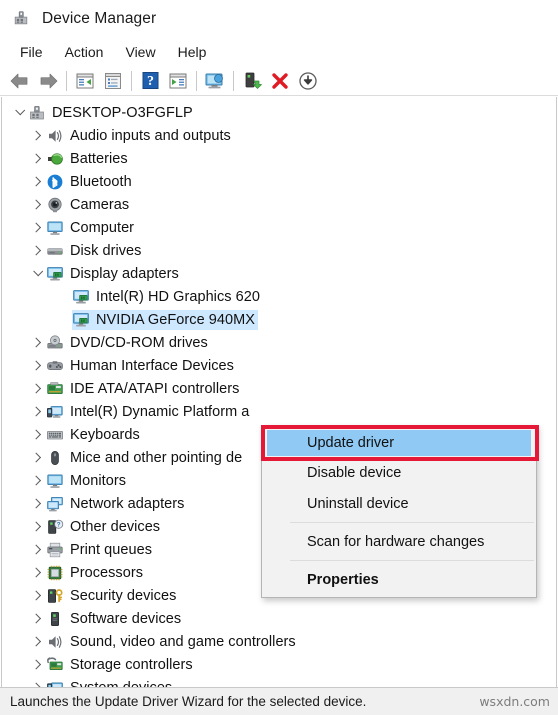 The image size is (558, 715). What do you see at coordinates (279, 181) in the screenshot?
I see `tree-item: Bluetooth` at bounding box center [279, 181].